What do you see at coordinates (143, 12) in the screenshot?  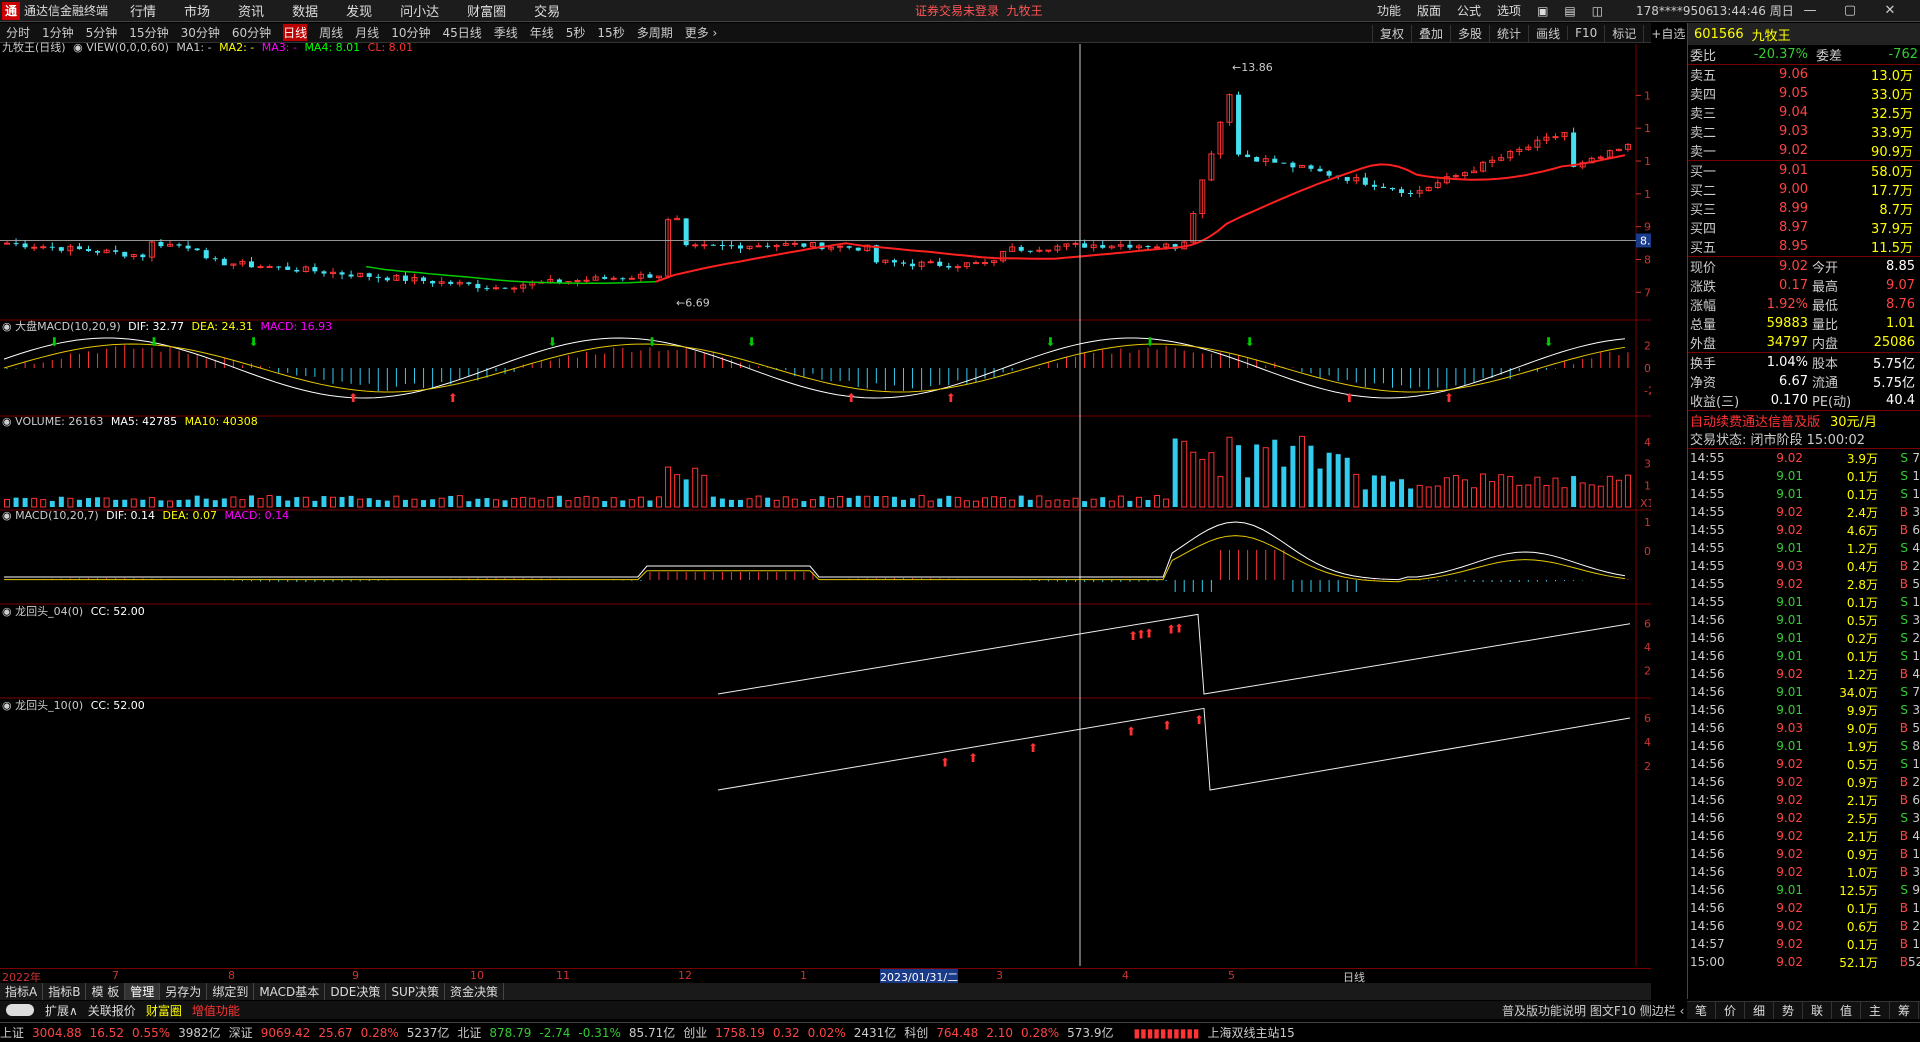 I see `menu-item: 行情` at bounding box center [143, 12].